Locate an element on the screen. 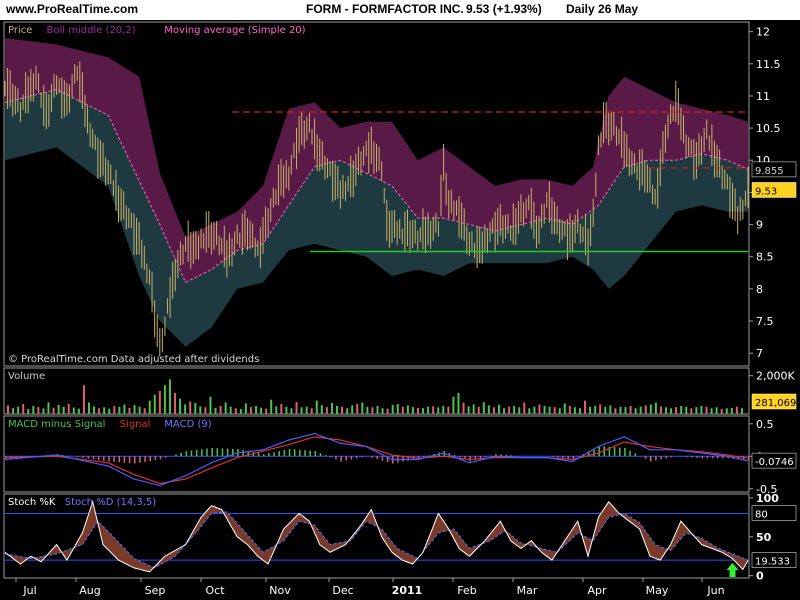 Image resolution: width=800 pixels, height=600 pixels. stoch-ytick-label: 50 is located at coordinates (764, 537).